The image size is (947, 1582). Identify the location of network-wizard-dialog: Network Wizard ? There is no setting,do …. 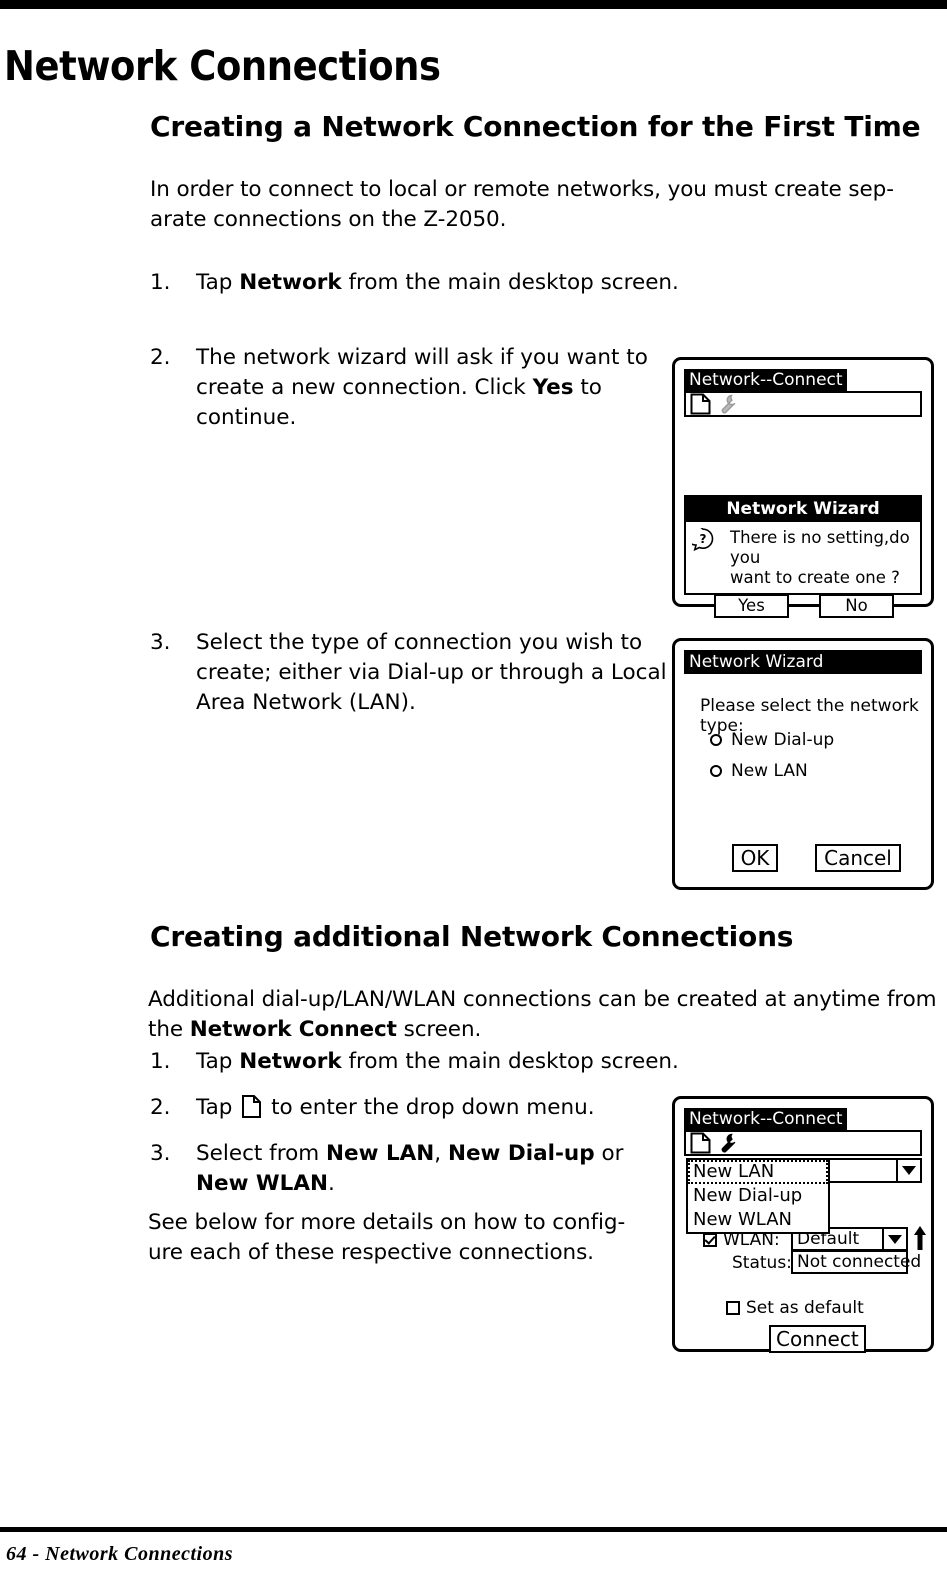
(803, 556).